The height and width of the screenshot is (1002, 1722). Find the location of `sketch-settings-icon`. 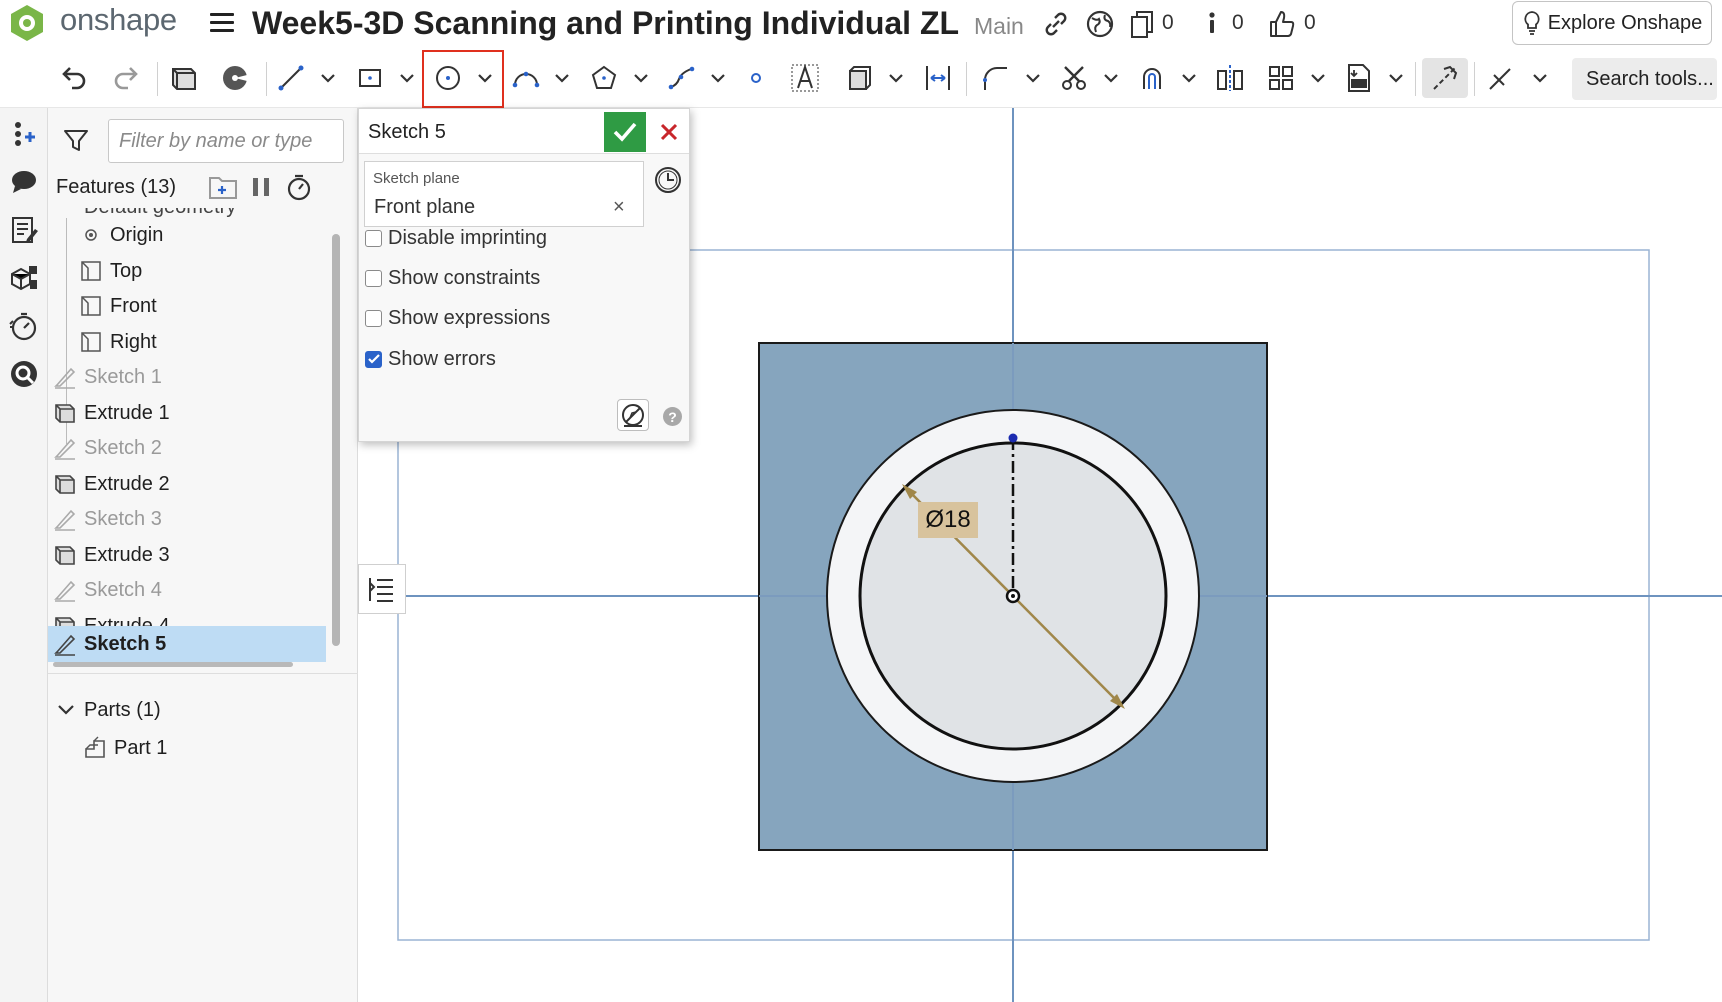

sketch-settings-icon is located at coordinates (633, 415).